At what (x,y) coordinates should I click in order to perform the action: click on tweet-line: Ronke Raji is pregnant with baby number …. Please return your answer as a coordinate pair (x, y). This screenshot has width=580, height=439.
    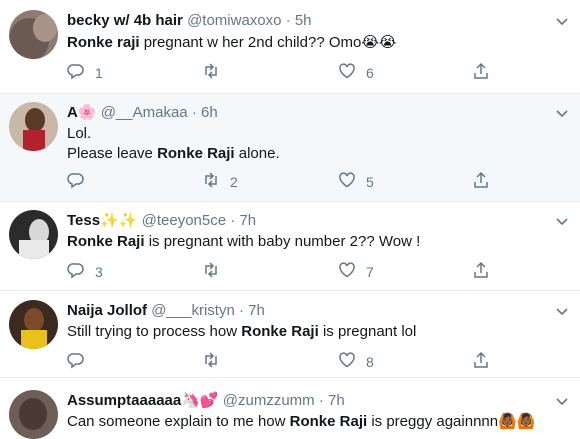
    Looking at the image, I should click on (243, 242).